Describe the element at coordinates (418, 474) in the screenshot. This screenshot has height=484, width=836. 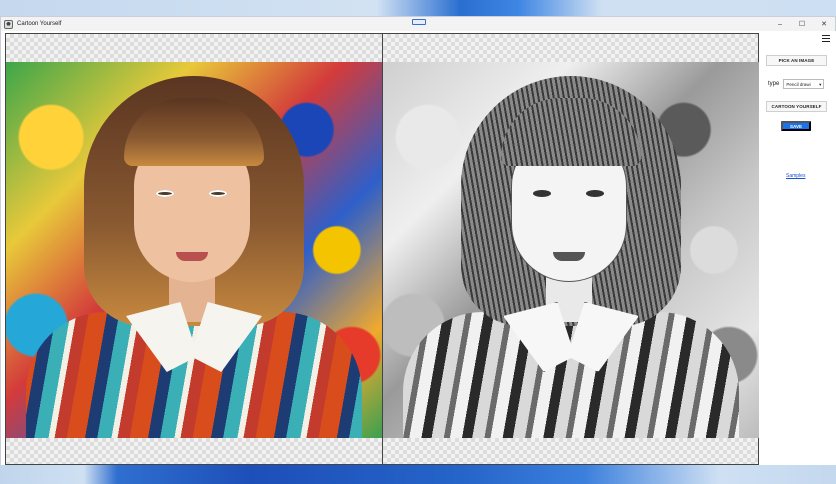
I see `desktop-wallpaper-bottom` at that location.